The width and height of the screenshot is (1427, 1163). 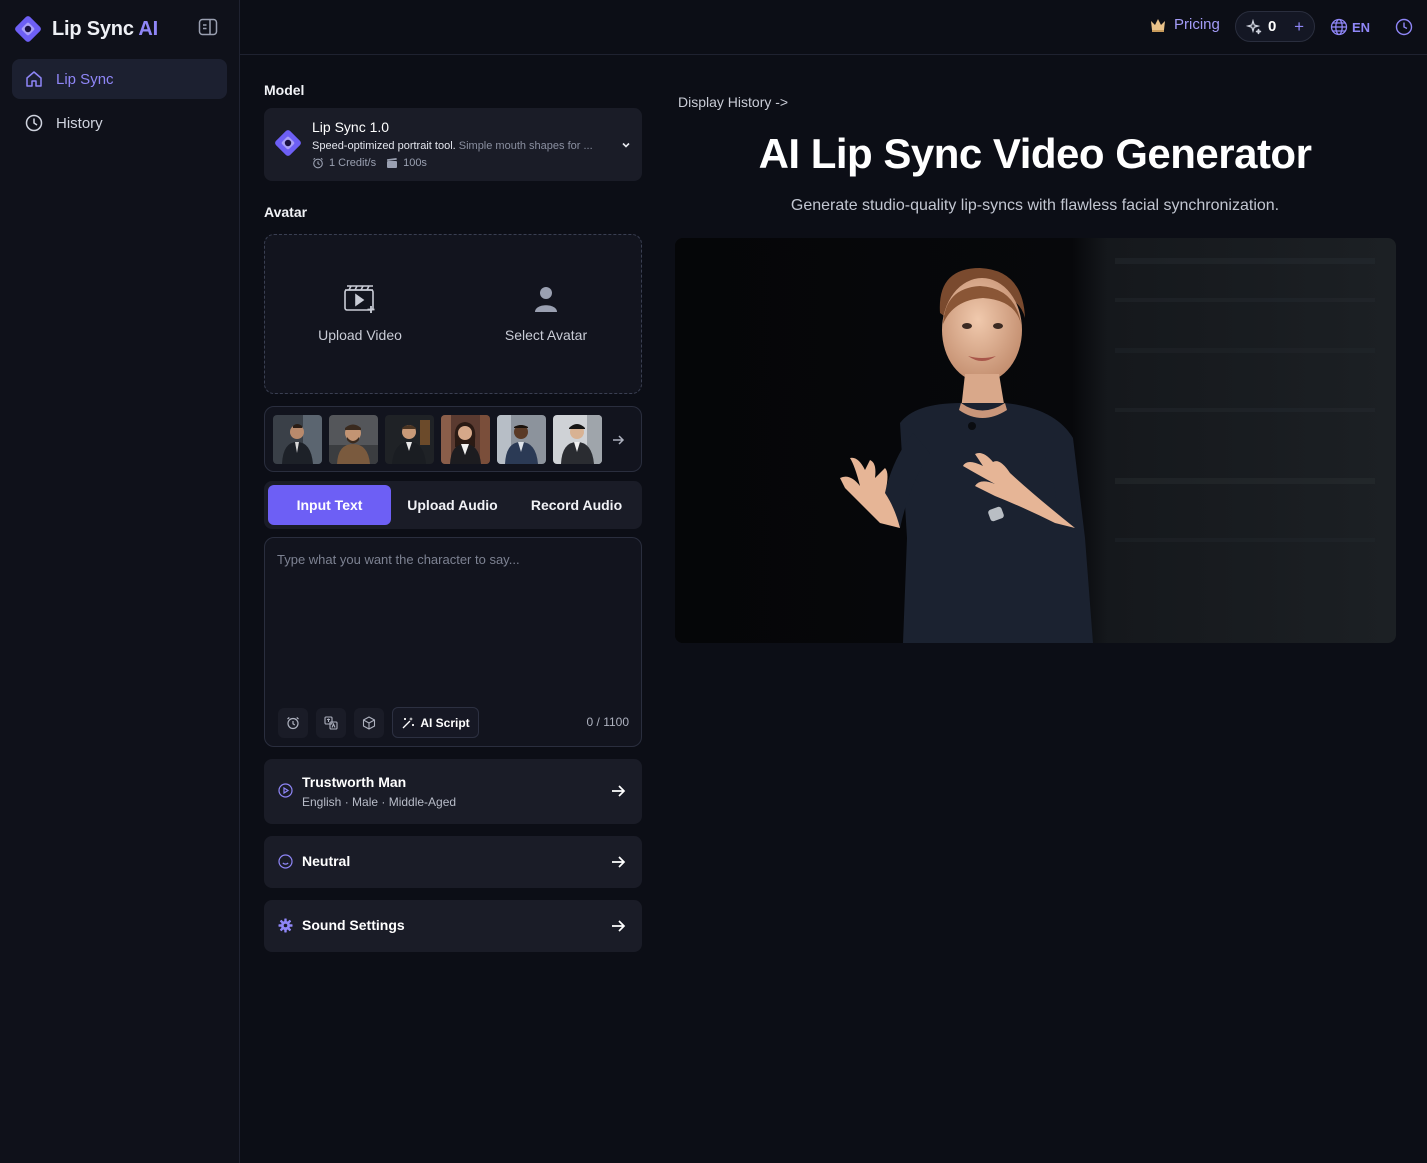 What do you see at coordinates (1339, 27) in the screenshot?
I see `globe-icon` at bounding box center [1339, 27].